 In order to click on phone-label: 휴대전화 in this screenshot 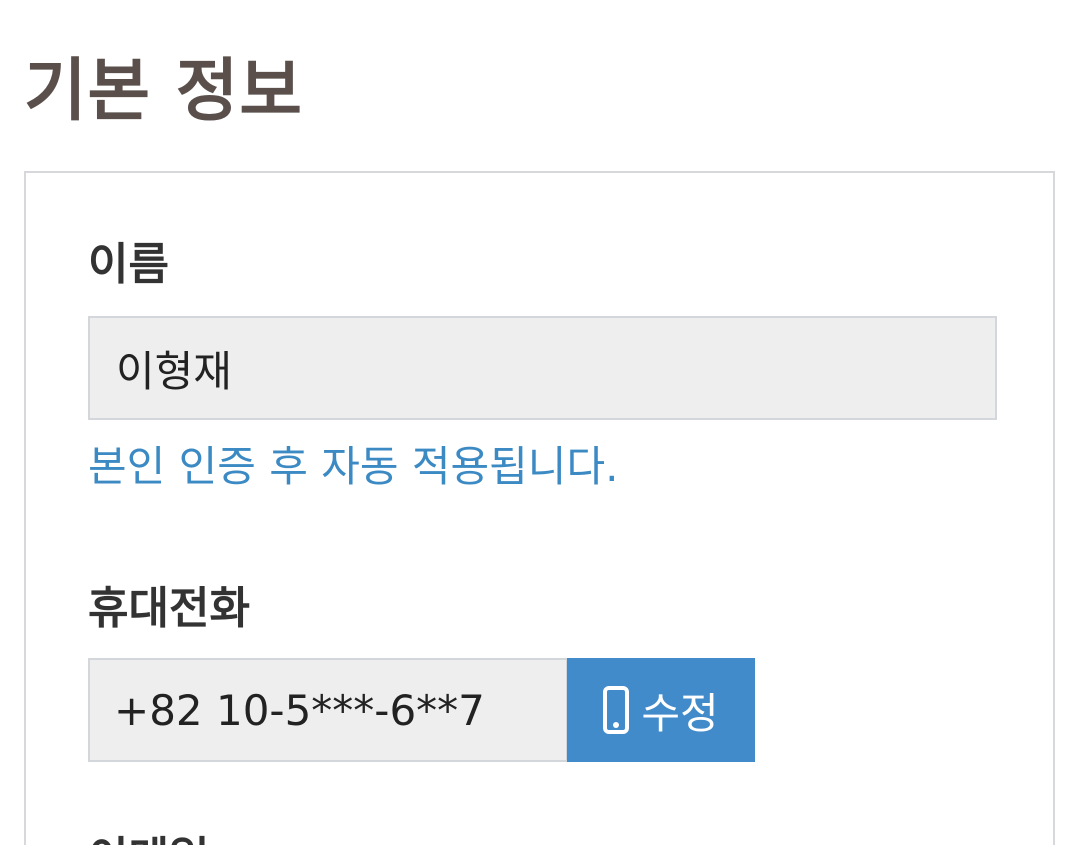, I will do `click(169, 608)`.